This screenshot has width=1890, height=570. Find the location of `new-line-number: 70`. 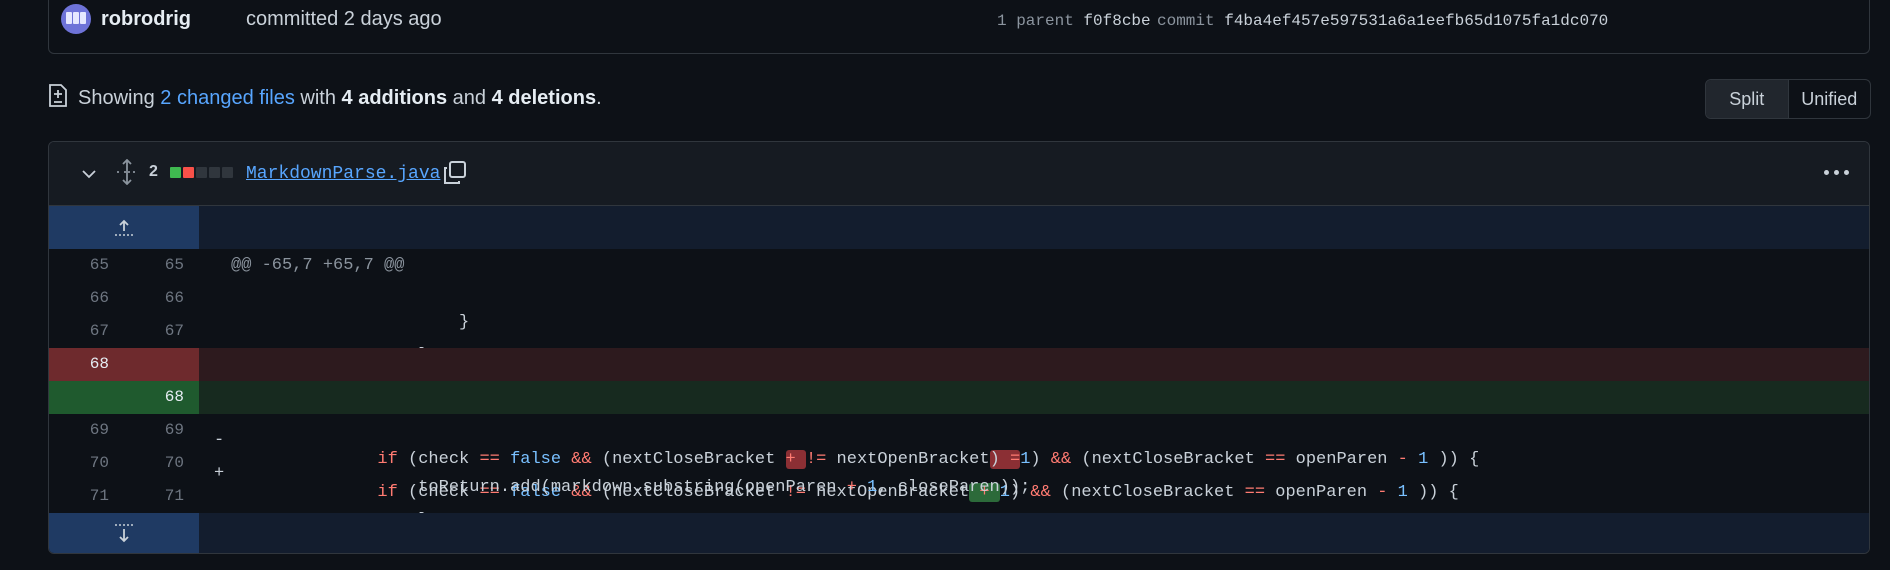

new-line-number: 70 is located at coordinates (154, 463).